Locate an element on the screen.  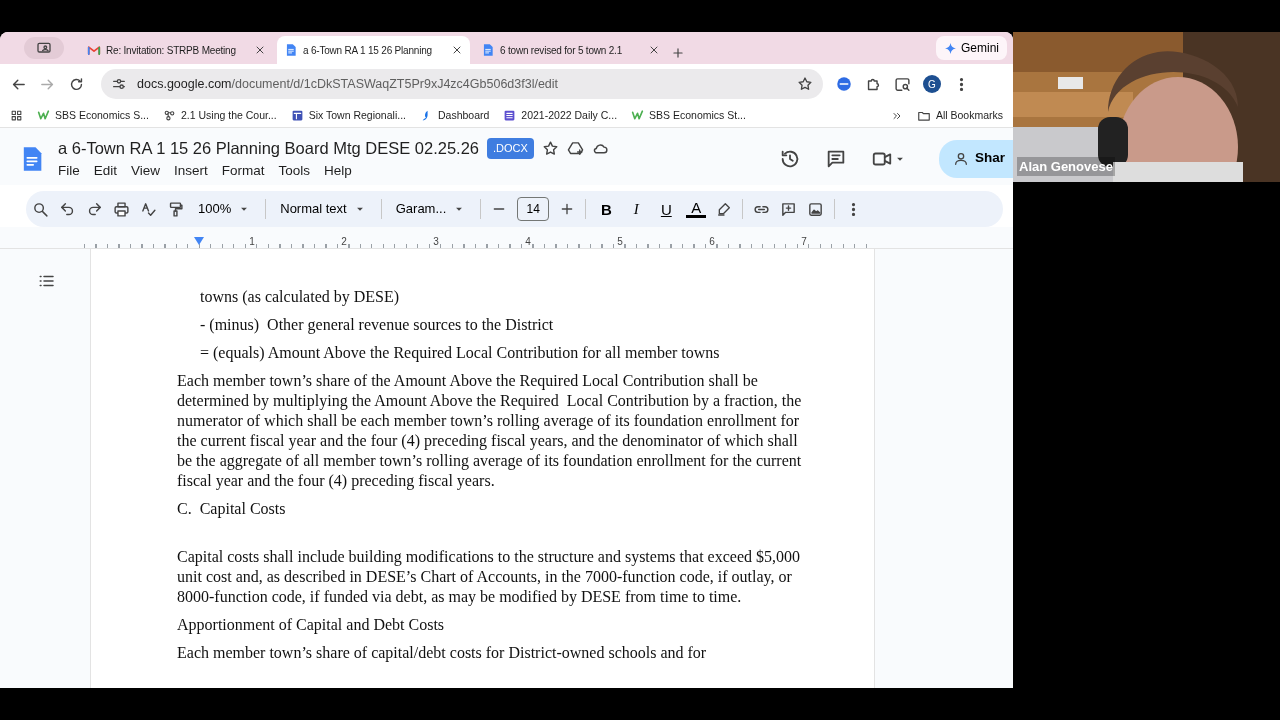
paragraph: - (minus) Other general revenue sources to the District is located at coordinates (377, 325).